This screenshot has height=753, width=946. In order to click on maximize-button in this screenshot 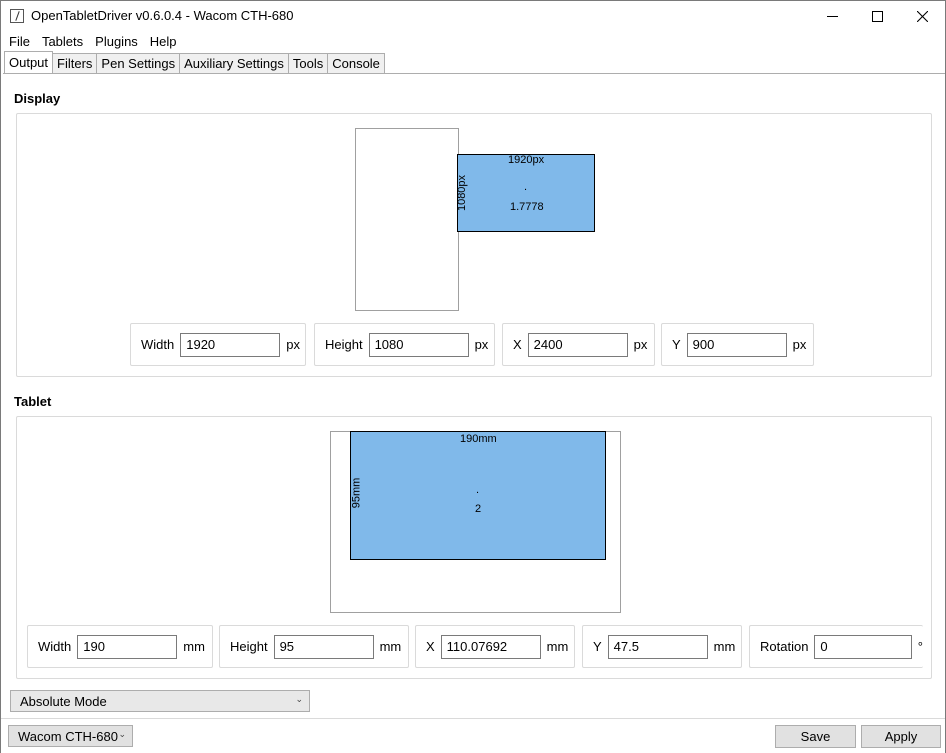, I will do `click(877, 16)`.